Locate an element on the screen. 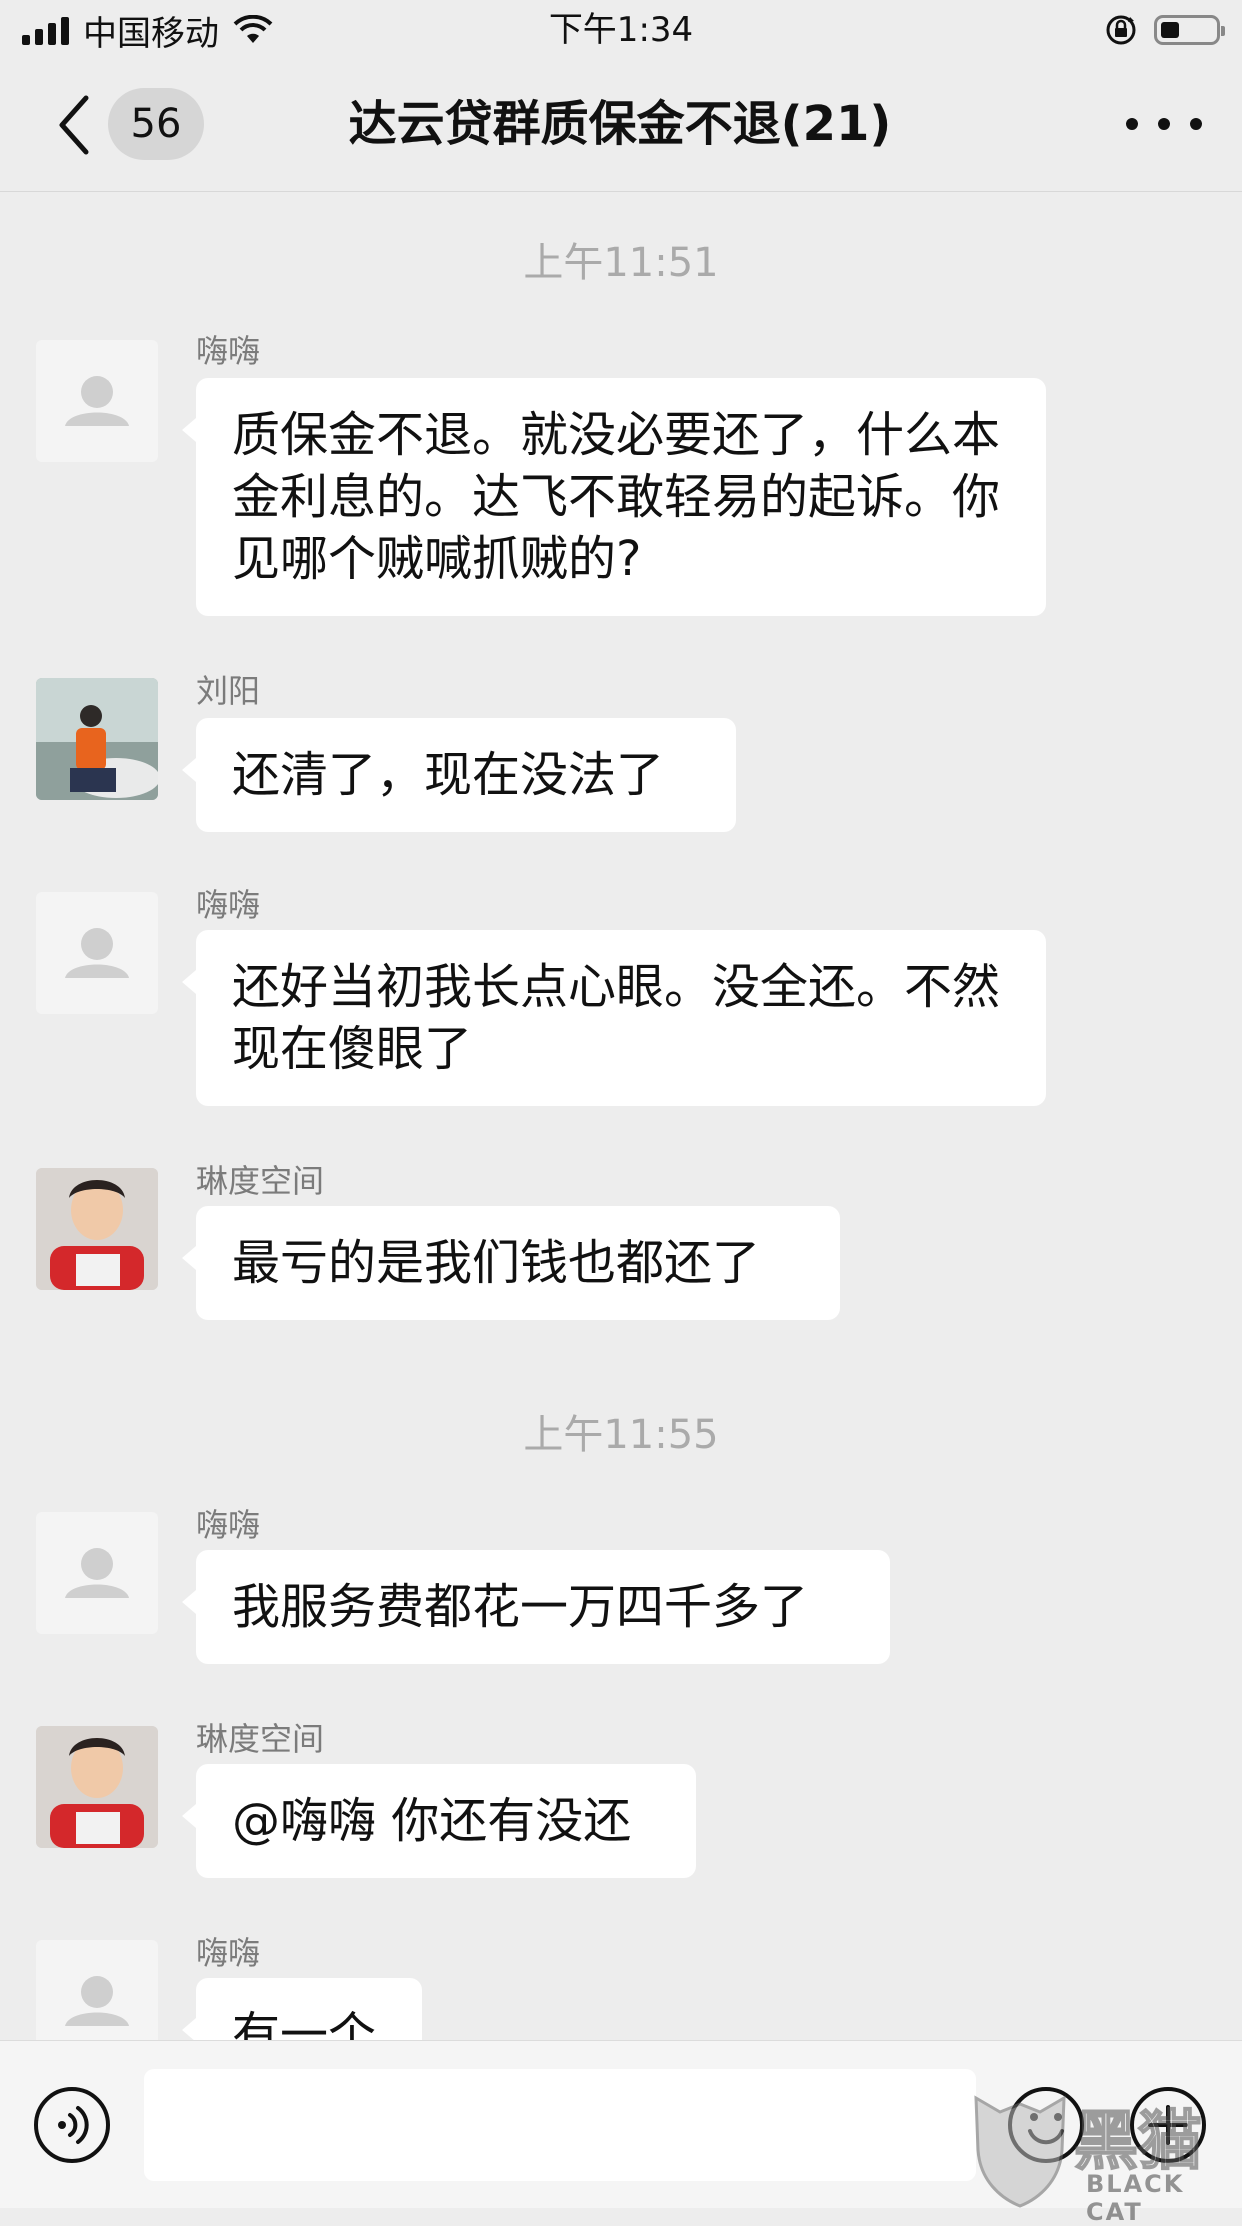 This screenshot has height=2226, width=1242. blackcat-watermark-logo: 黑猫 BLACK CAT is located at coordinates (1106, 2158).